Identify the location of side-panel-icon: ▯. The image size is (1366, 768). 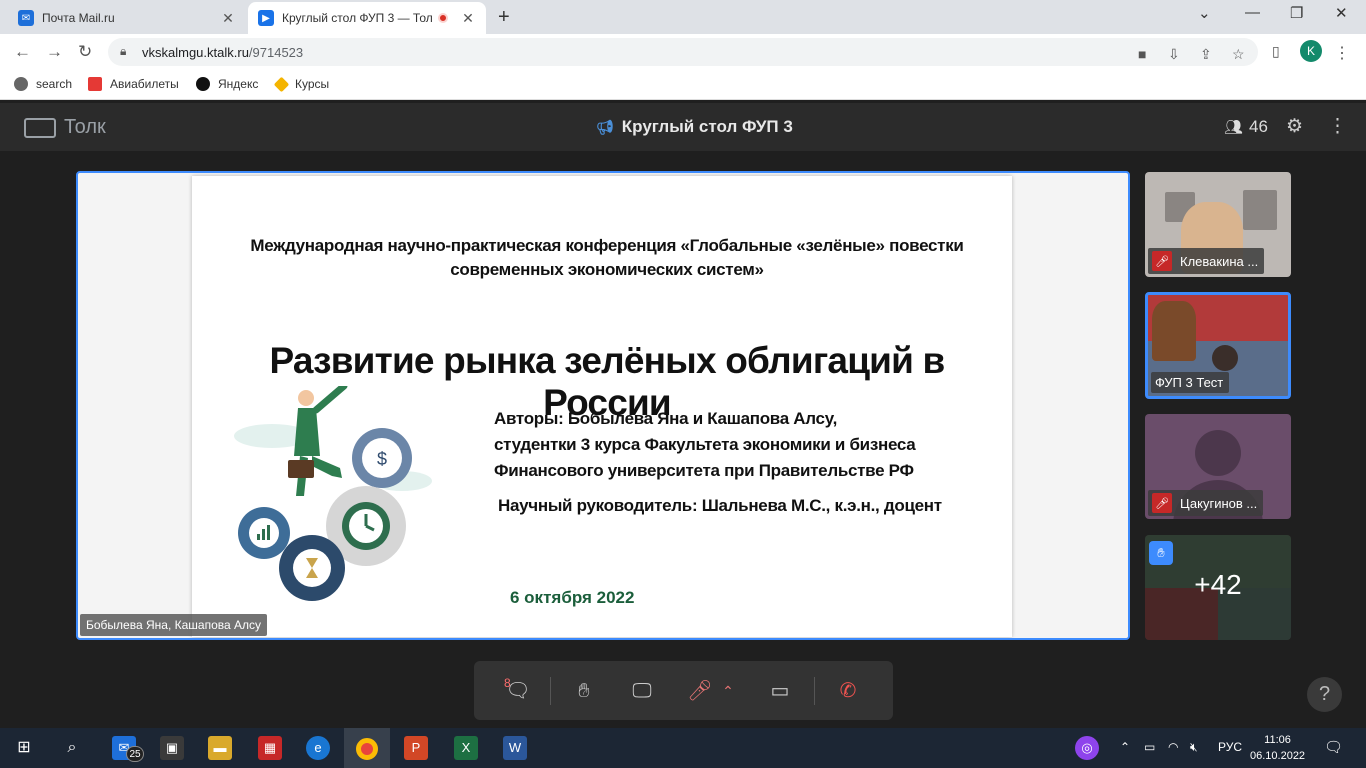
(1276, 51).